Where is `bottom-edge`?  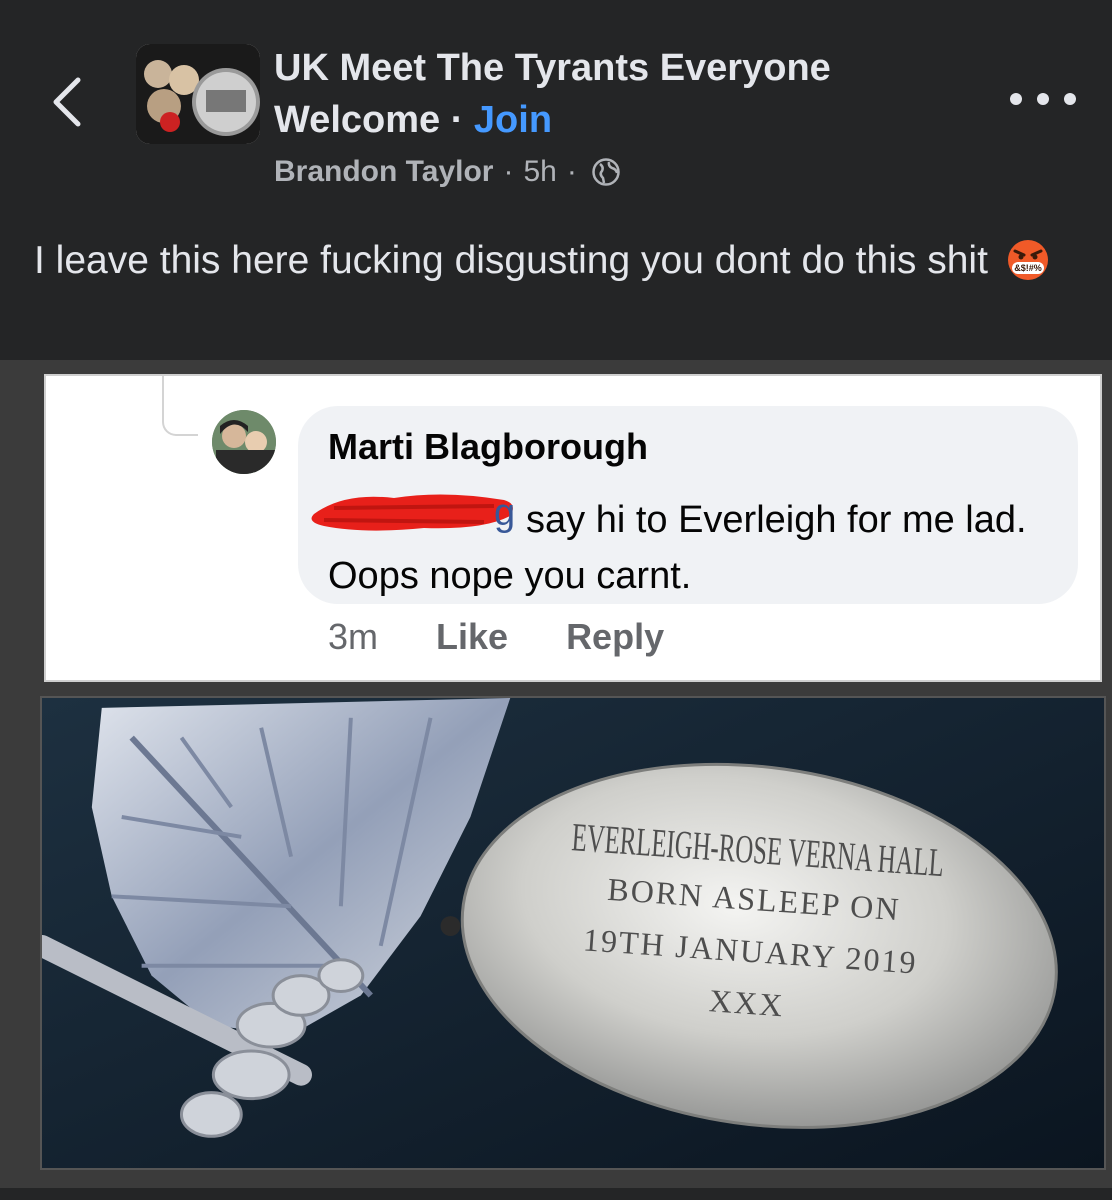
bottom-edge is located at coordinates (556, 1194).